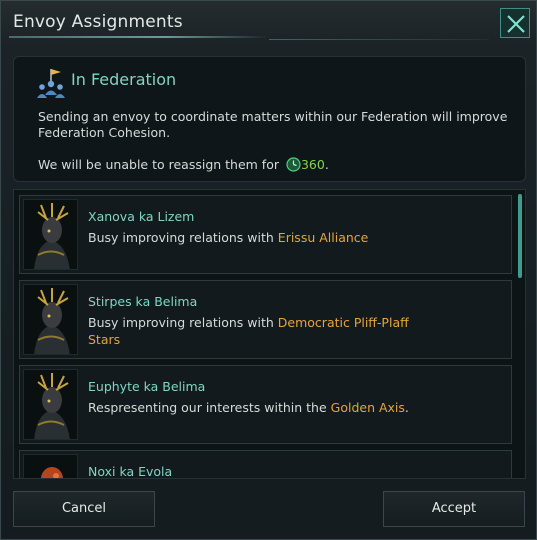  I want to click on window-title: Envoy Assignments, so click(98, 22).